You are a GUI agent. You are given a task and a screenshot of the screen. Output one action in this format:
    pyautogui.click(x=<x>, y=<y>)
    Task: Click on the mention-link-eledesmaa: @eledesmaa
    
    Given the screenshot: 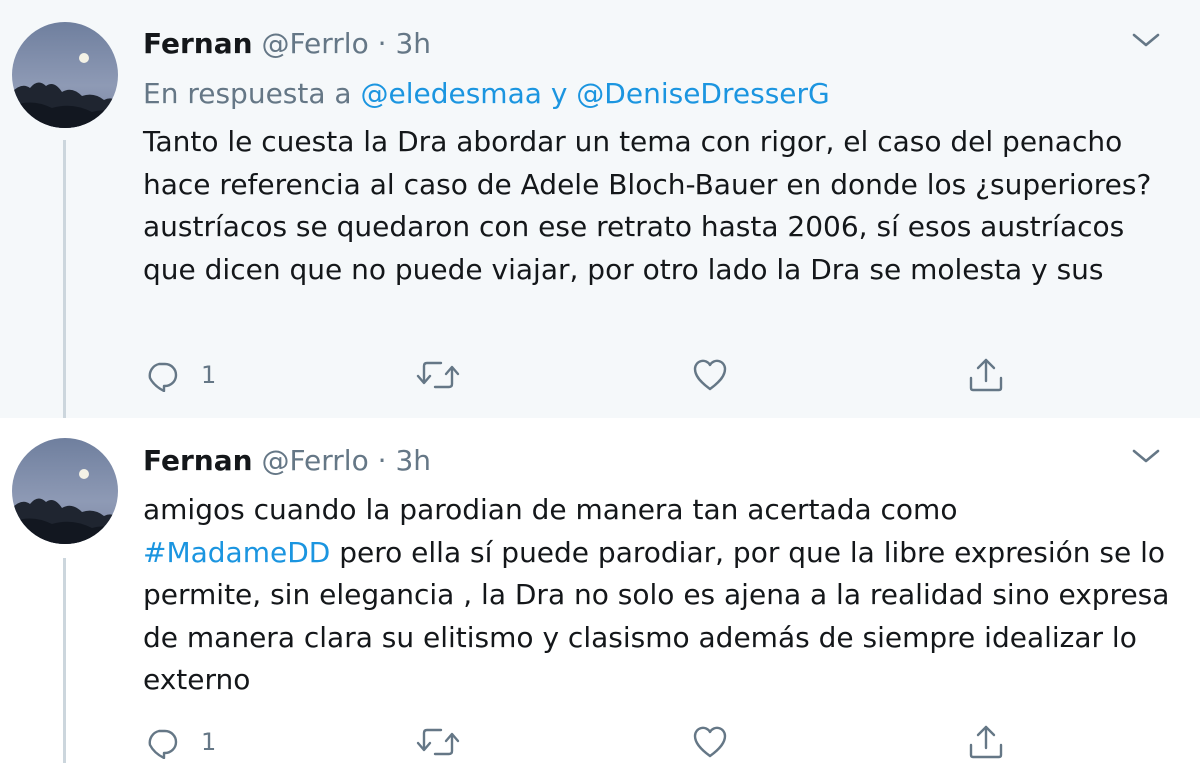 What is the action you would take?
    pyautogui.click(x=450, y=93)
    